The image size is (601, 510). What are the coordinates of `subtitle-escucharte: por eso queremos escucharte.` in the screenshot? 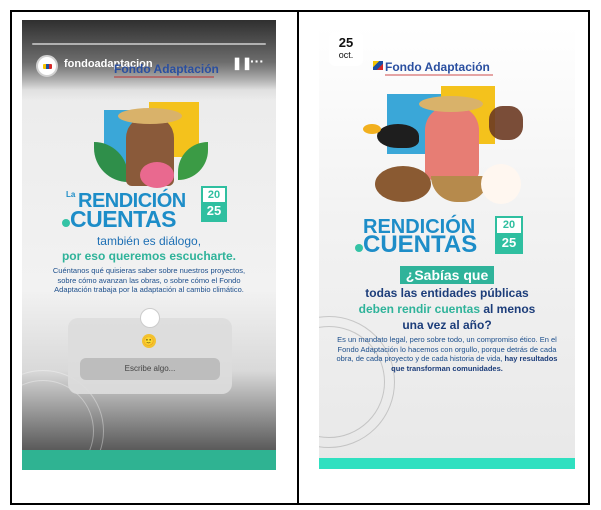 It's located at (149, 256).